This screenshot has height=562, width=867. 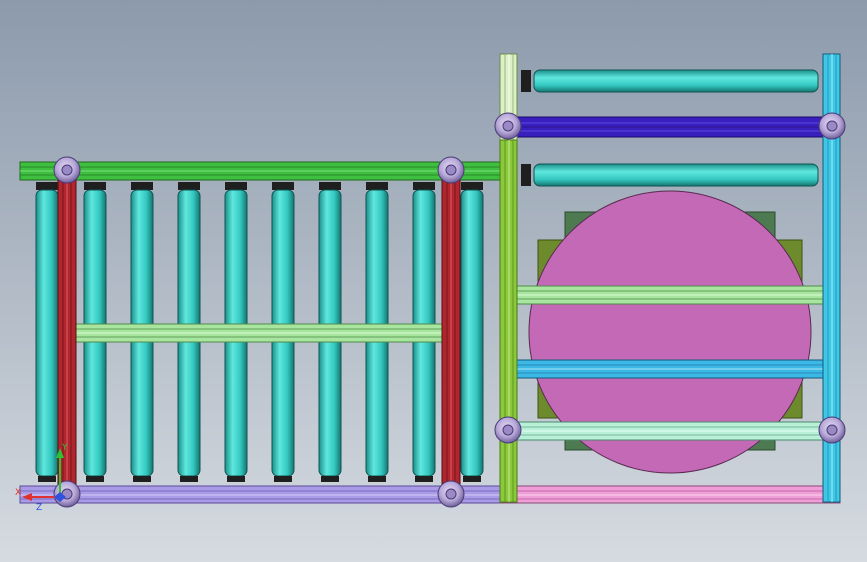 What do you see at coordinates (451, 334) in the screenshot?
I see `right-red-upright` at bounding box center [451, 334].